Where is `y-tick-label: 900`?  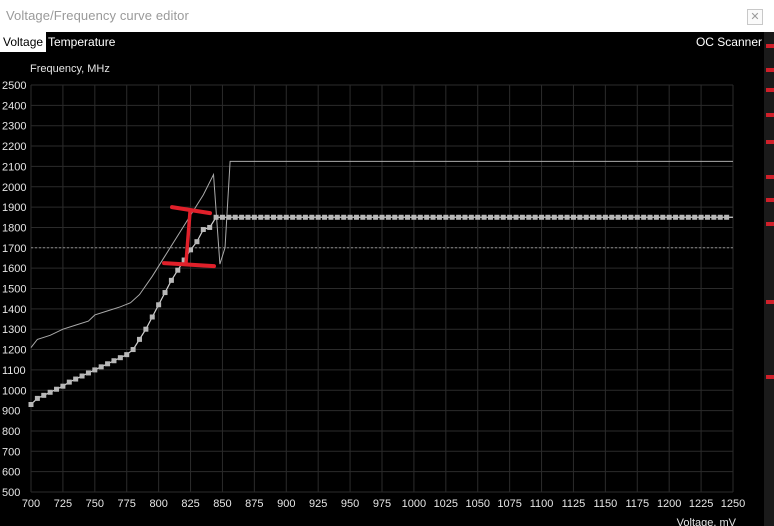 y-tick-label: 900 is located at coordinates (11, 412).